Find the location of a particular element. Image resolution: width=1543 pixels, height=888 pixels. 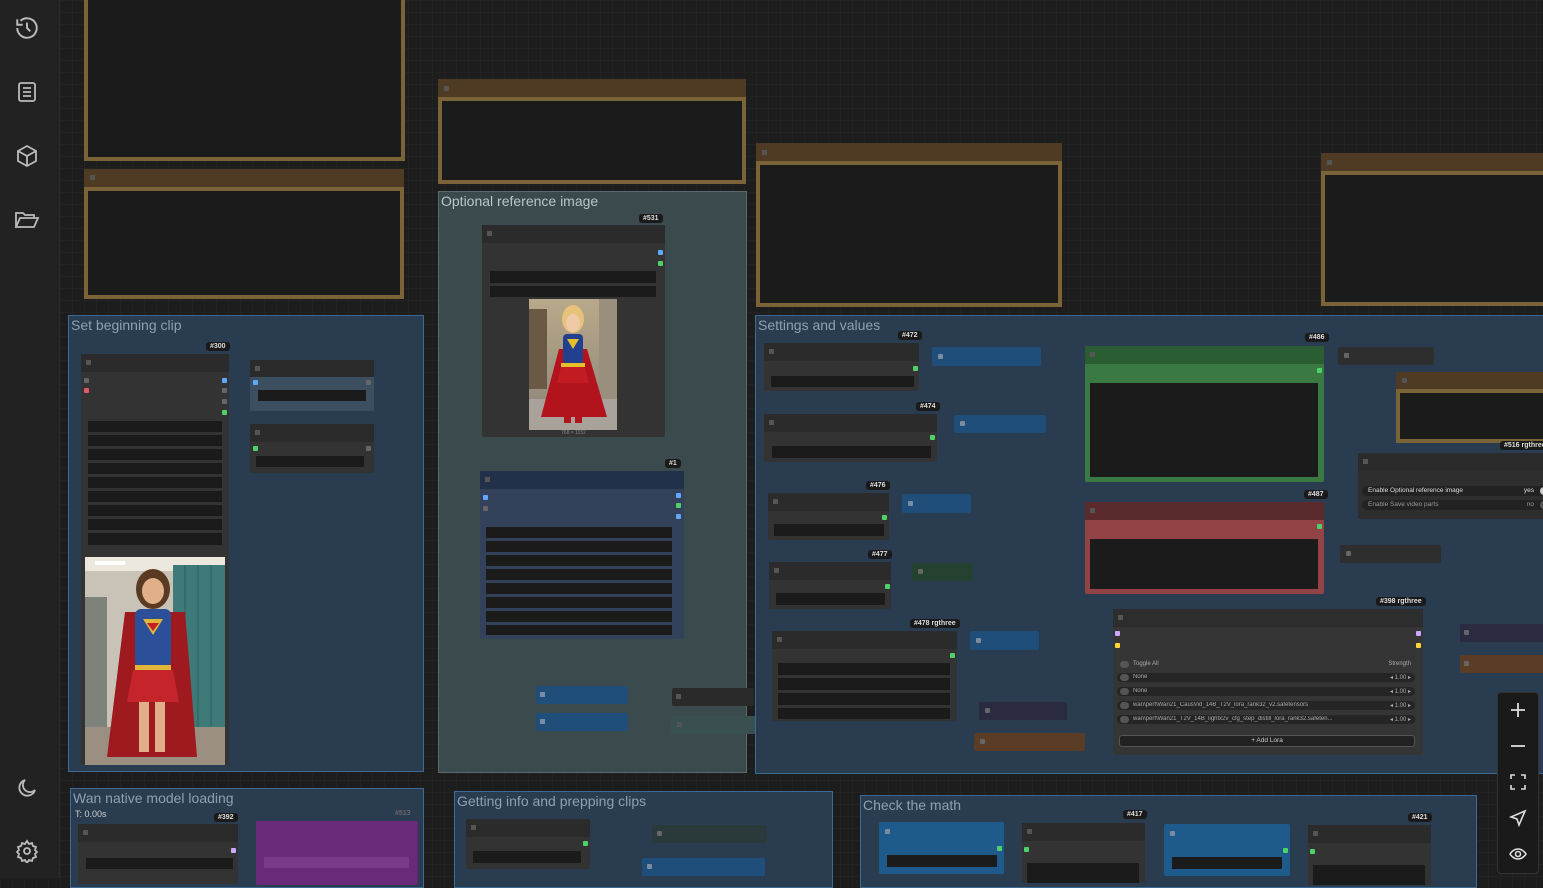

group-title: Settings and values is located at coordinates (819, 325).